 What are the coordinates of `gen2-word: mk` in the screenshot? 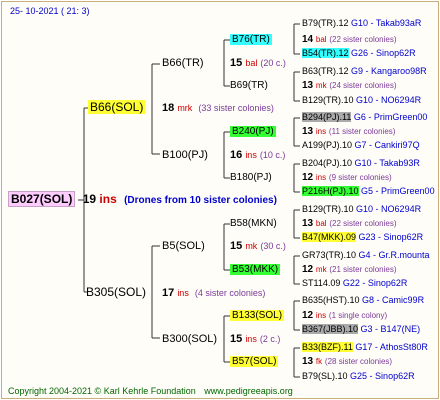 It's located at (251, 246).